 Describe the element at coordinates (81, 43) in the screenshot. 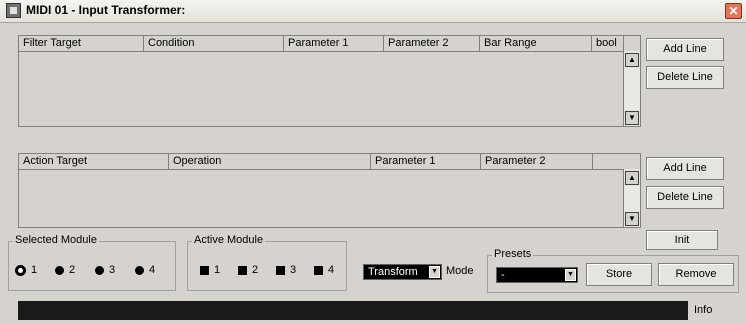

I see `column-header-filter-target: Filter Target` at that location.